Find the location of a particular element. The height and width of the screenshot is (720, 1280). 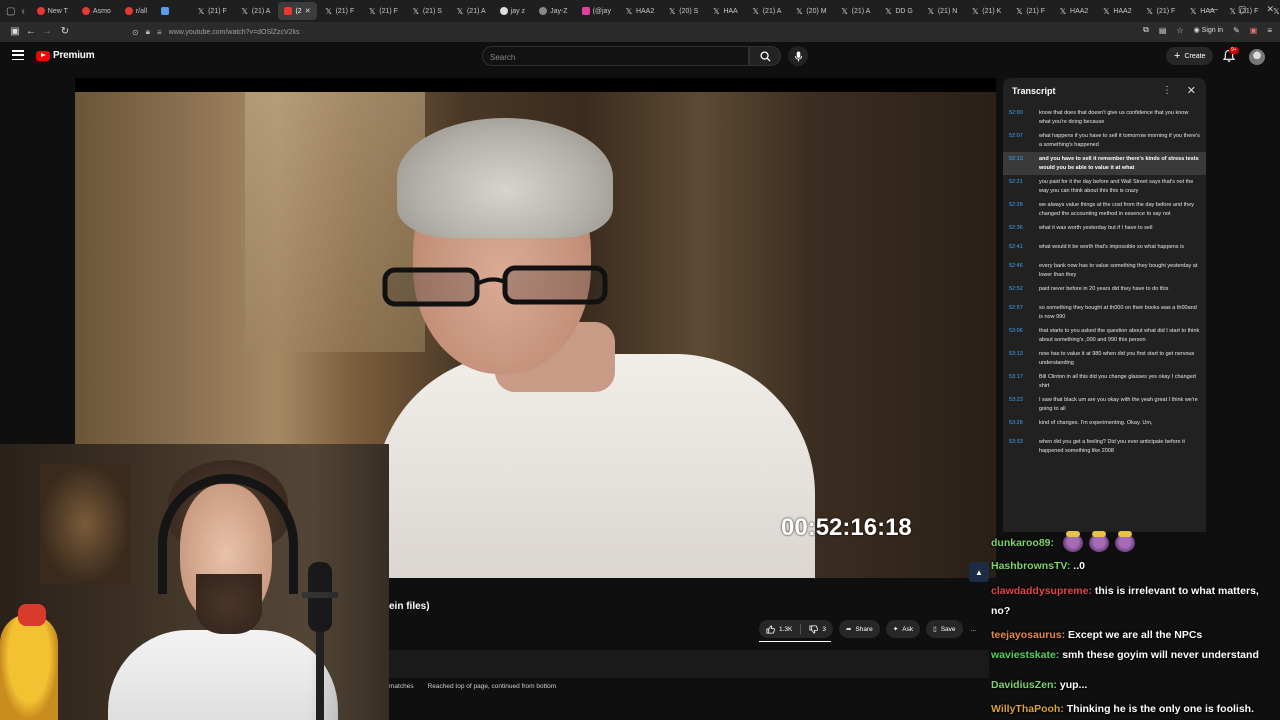

chat-username: dunkaroo89: is located at coordinates (1022, 543).